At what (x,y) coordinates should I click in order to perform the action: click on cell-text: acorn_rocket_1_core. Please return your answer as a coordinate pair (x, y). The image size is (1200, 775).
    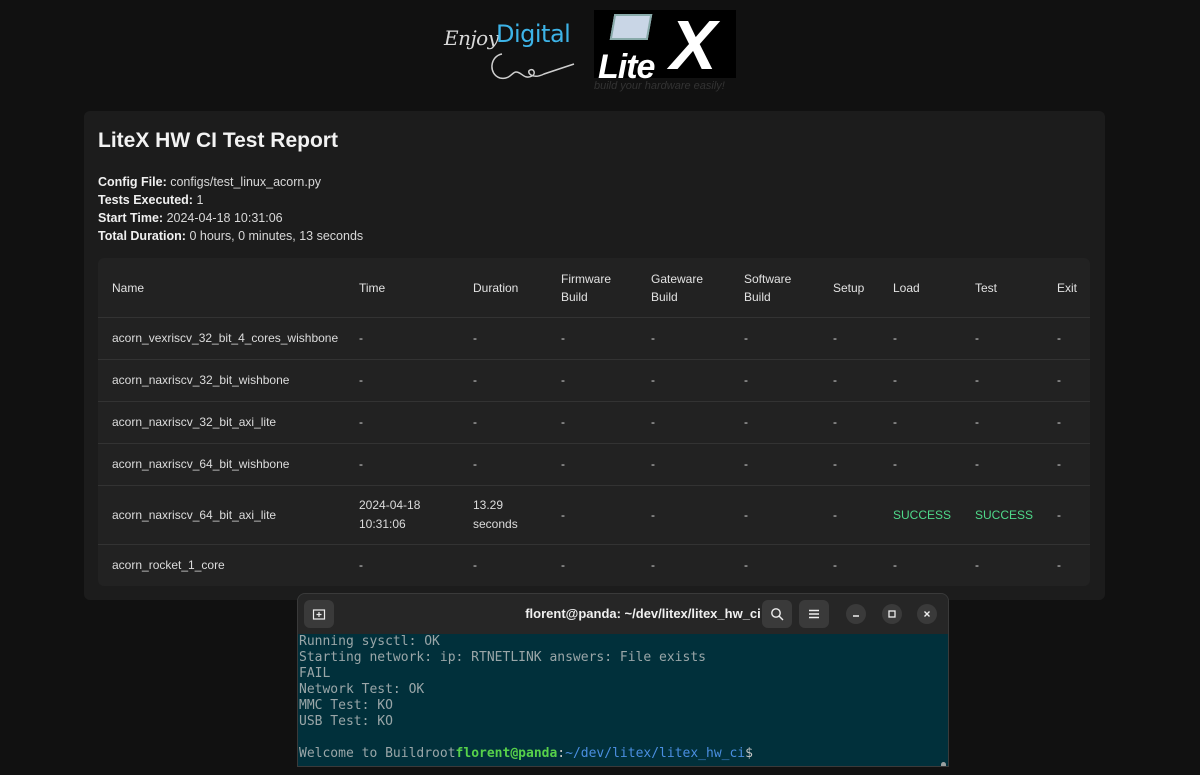
    Looking at the image, I should click on (168, 565).